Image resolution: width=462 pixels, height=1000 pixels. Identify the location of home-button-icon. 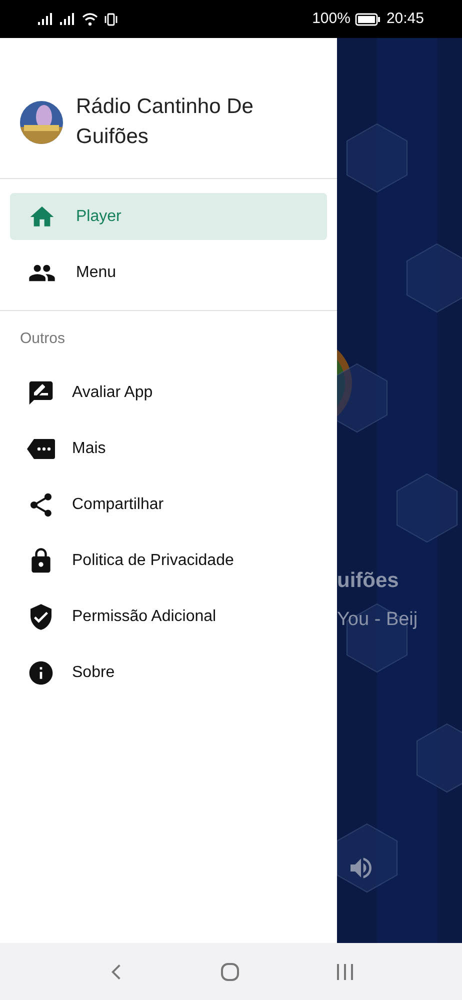
(230, 972).